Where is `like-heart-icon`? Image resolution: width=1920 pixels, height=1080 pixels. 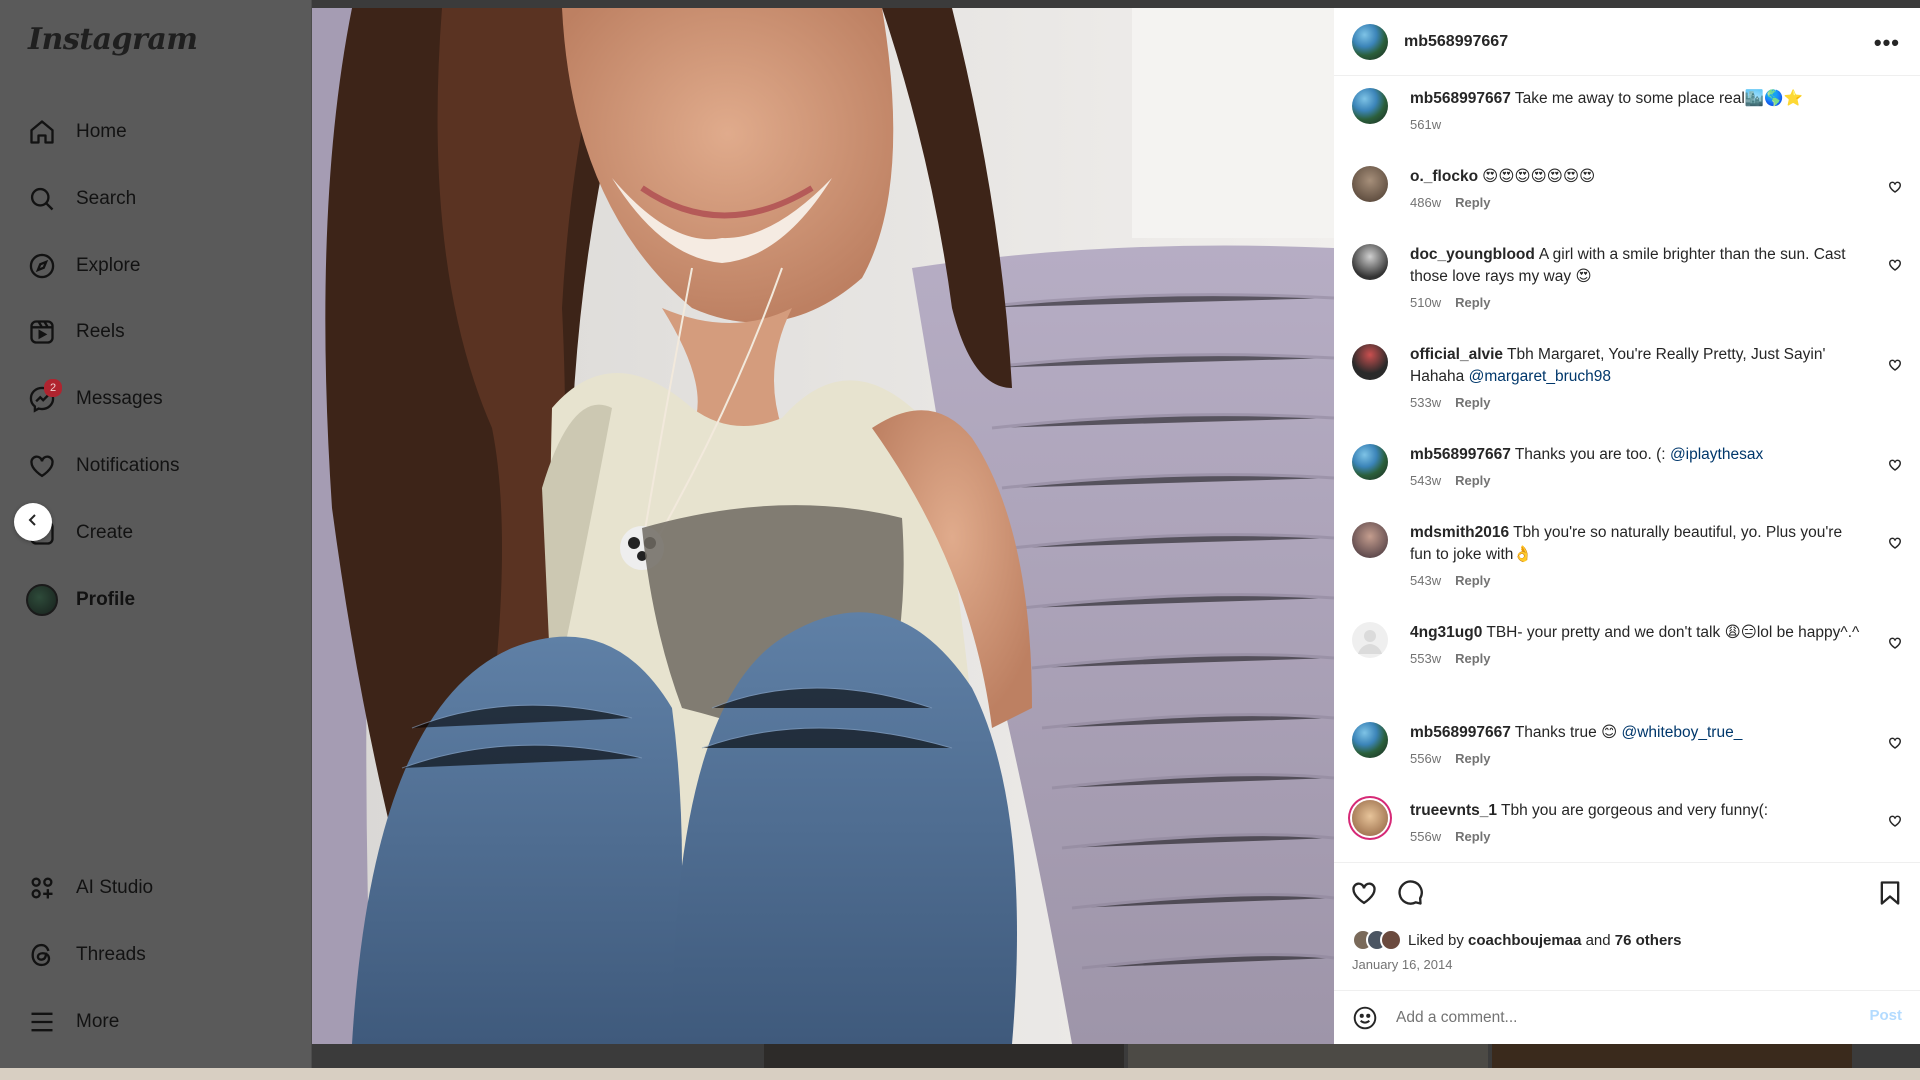 like-heart-icon is located at coordinates (1364, 895).